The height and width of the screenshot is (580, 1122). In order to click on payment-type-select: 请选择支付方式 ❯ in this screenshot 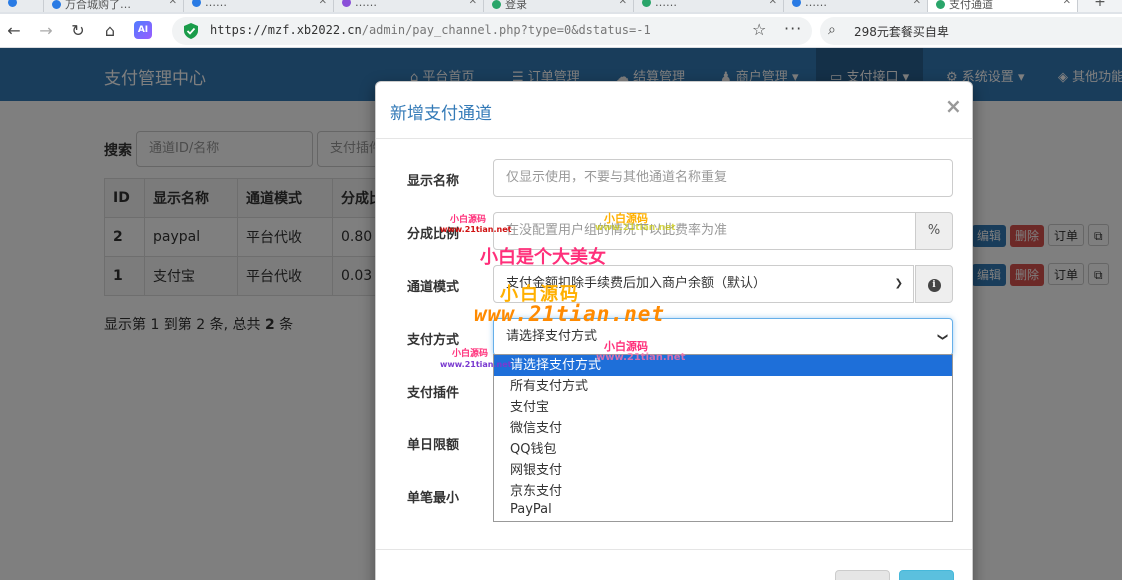, I will do `click(723, 337)`.